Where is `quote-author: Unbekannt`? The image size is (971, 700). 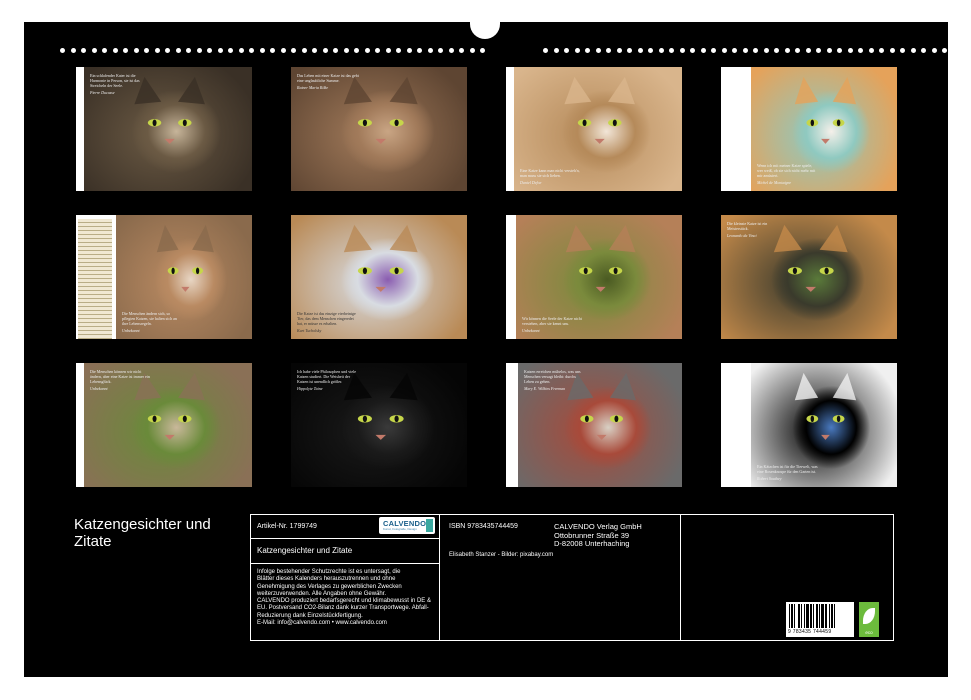 quote-author: Unbekannt is located at coordinates (99, 388).